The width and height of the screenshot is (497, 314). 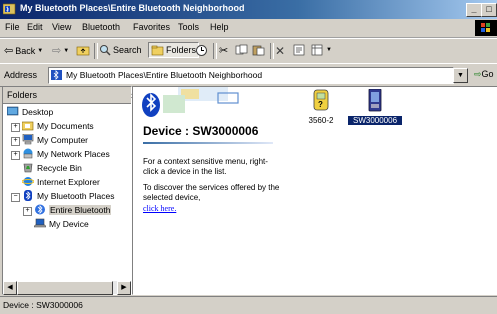 I want to click on title-underline, so click(x=208, y=143).